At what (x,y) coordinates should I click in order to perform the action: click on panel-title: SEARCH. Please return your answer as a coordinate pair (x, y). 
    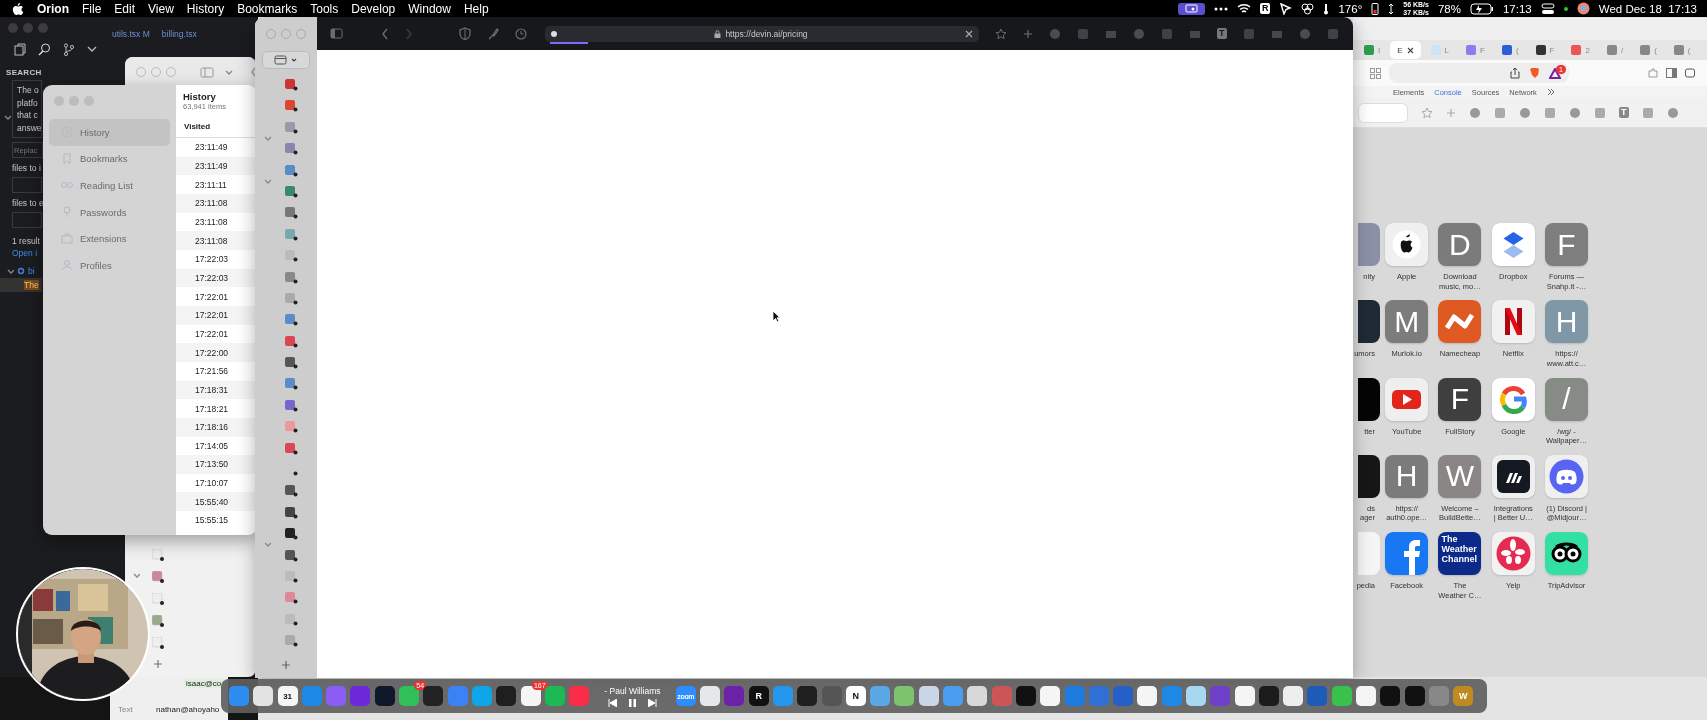
    Looking at the image, I should click on (23, 72).